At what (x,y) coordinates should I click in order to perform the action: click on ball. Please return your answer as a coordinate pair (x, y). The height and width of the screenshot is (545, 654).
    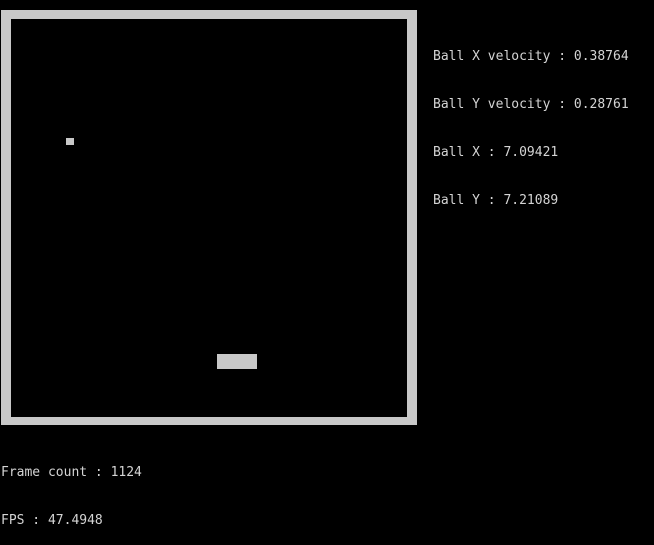
    Looking at the image, I should click on (70, 141).